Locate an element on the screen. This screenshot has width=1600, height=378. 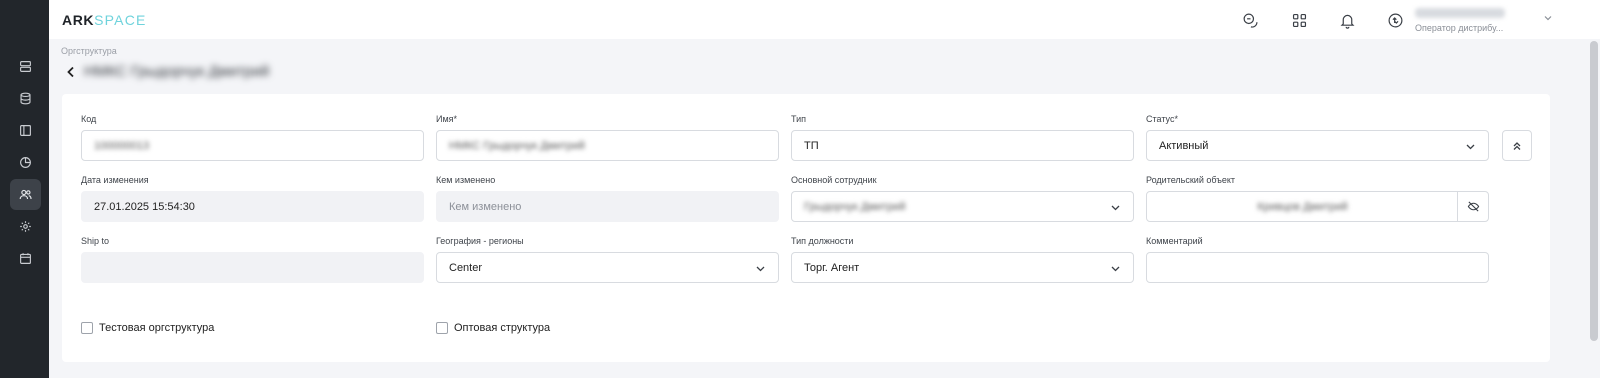
changed-by-label: Кем изменено is located at coordinates (466, 180).